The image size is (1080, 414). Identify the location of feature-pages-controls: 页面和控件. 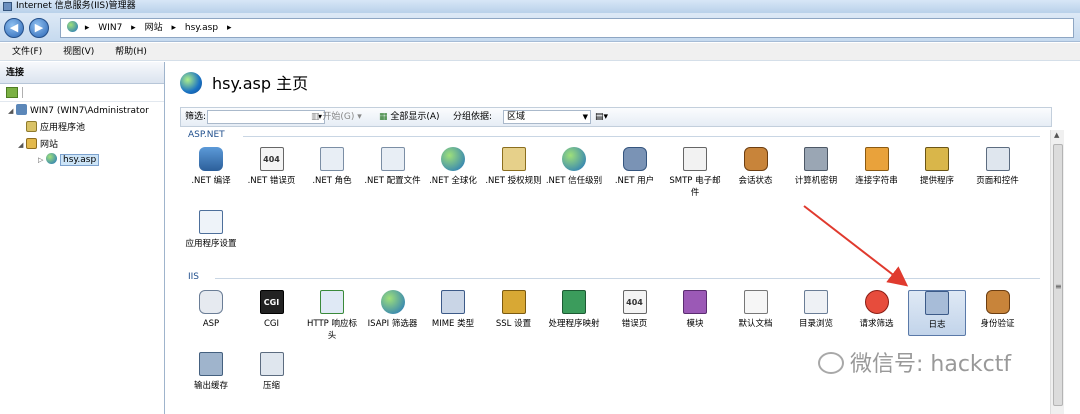
(998, 167).